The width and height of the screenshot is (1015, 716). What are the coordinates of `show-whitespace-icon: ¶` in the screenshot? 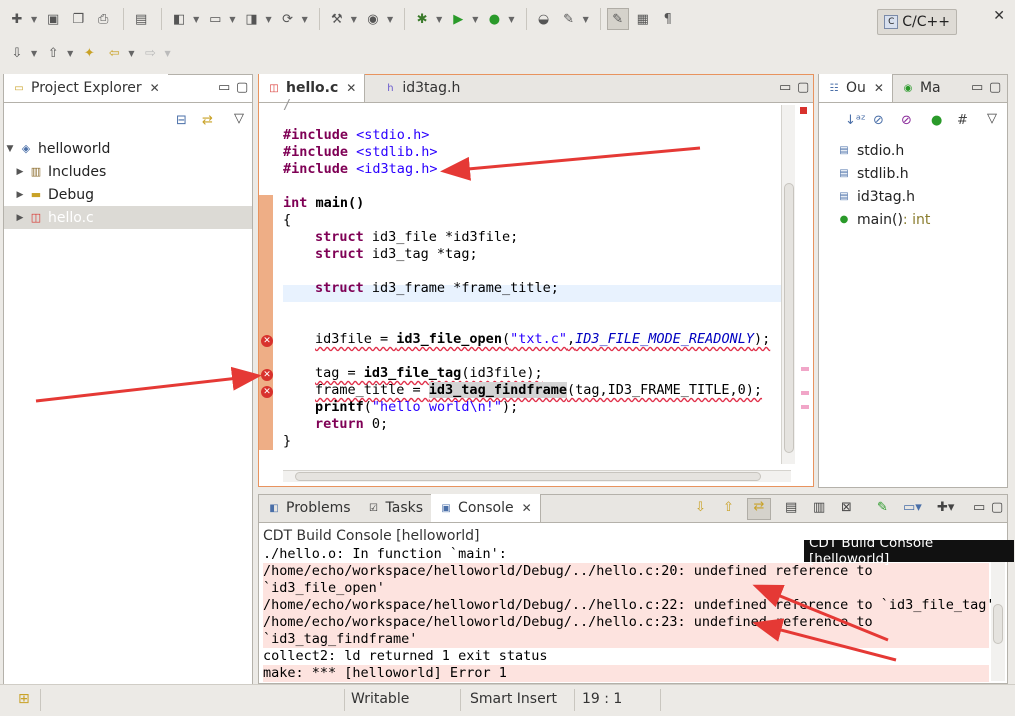 It's located at (668, 19).